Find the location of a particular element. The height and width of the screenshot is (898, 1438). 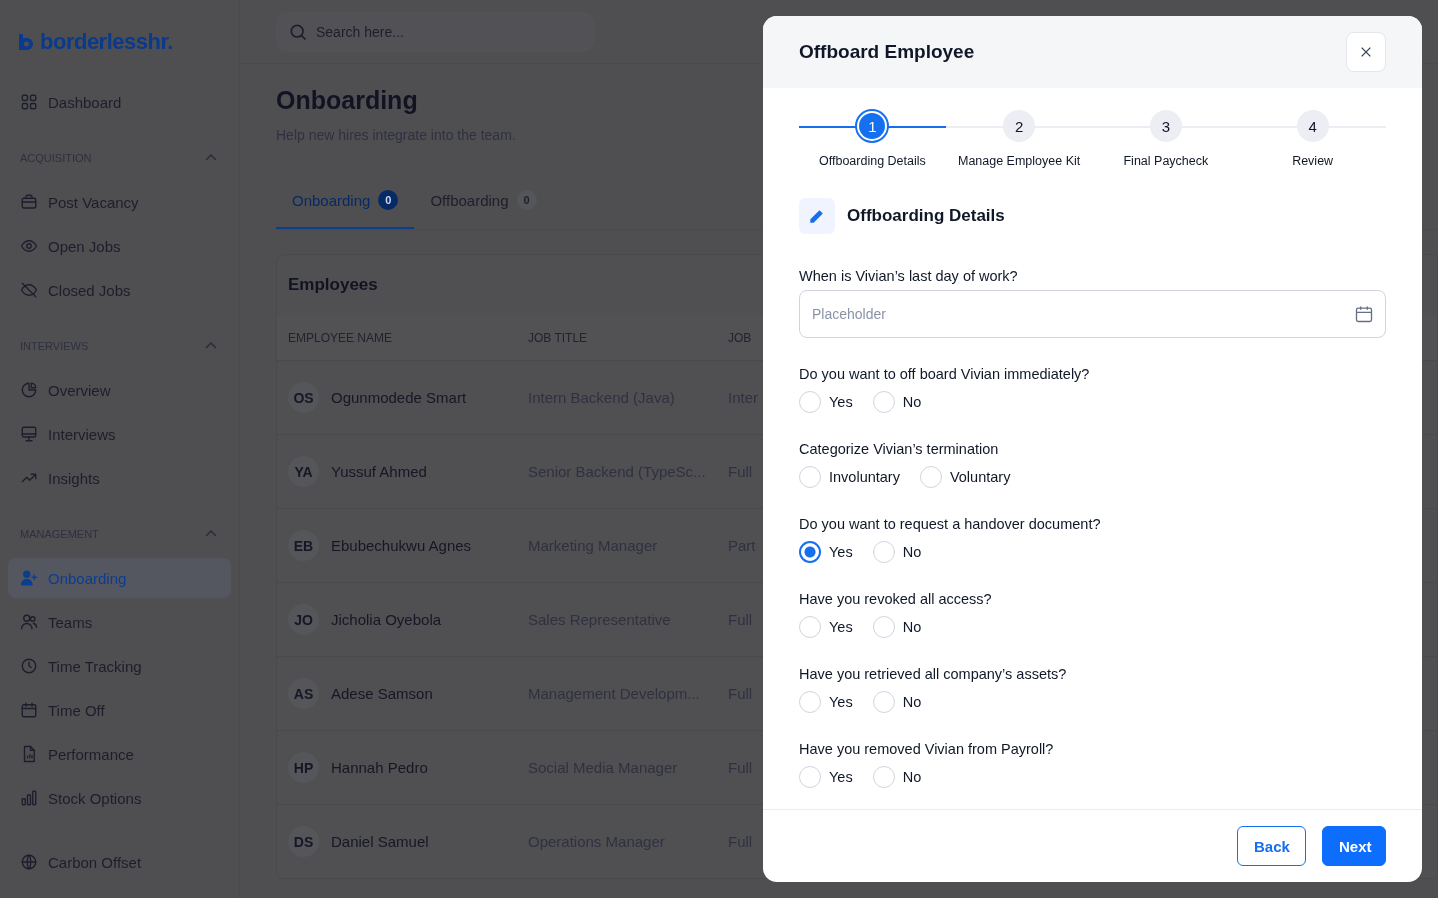

employee-name: Ebubechukwu Agnes is located at coordinates (401, 545).